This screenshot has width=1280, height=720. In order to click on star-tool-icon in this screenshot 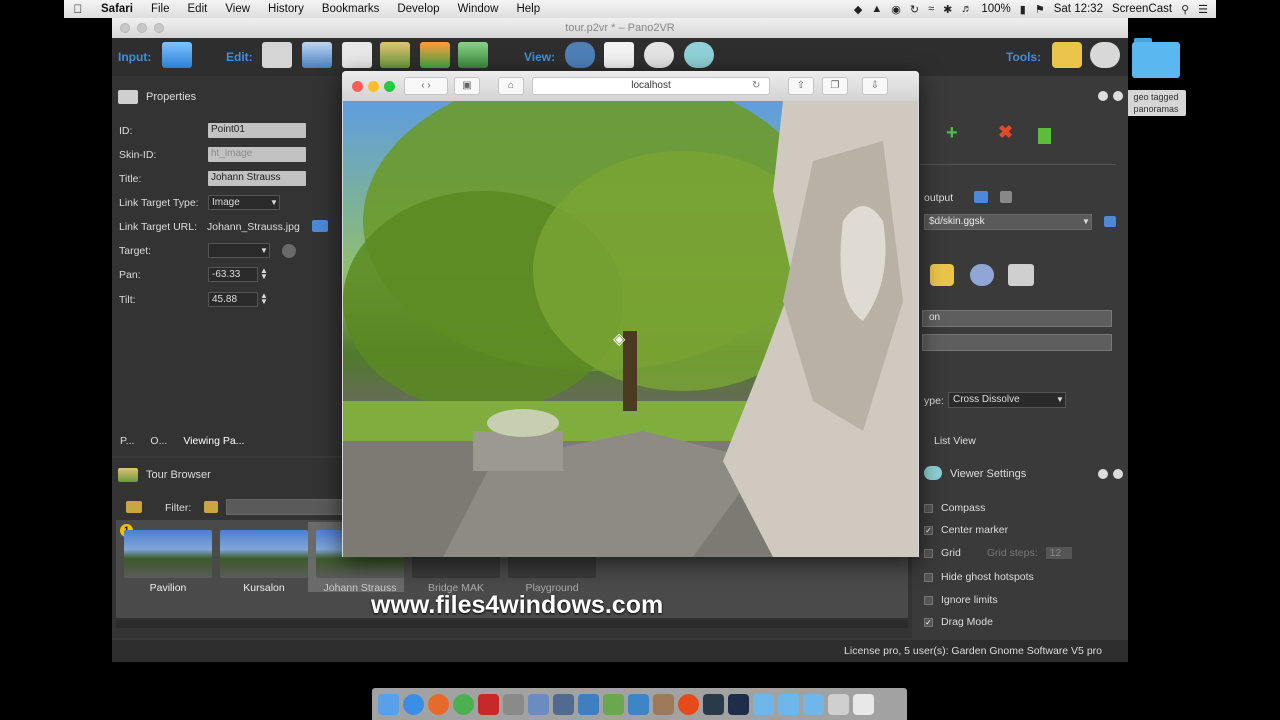, I will do `click(1067, 55)`.